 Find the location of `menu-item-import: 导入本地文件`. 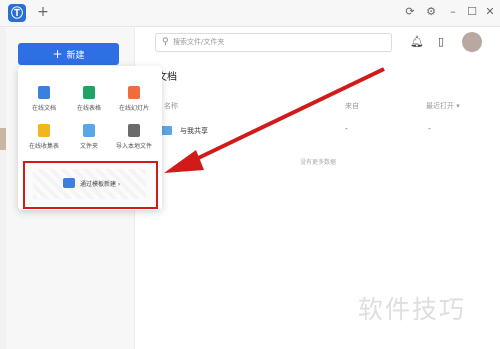

menu-item-import: 导入本地文件 is located at coordinates (134, 137).